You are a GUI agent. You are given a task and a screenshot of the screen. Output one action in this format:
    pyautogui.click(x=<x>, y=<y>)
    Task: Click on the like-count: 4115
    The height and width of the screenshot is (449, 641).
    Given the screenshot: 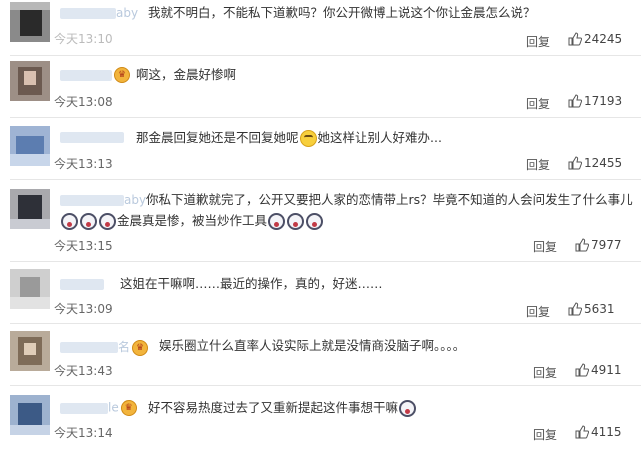 What is the action you would take?
    pyautogui.click(x=606, y=432)
    